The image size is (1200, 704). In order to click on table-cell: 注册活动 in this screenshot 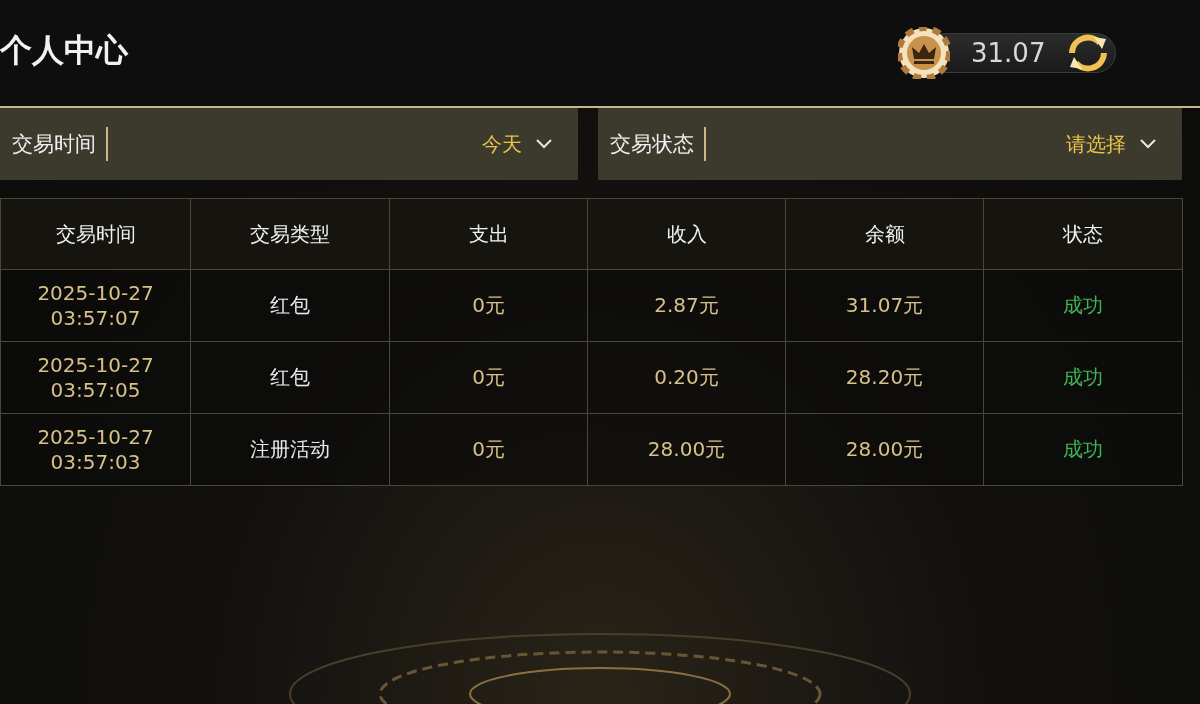, I will do `click(290, 450)`.